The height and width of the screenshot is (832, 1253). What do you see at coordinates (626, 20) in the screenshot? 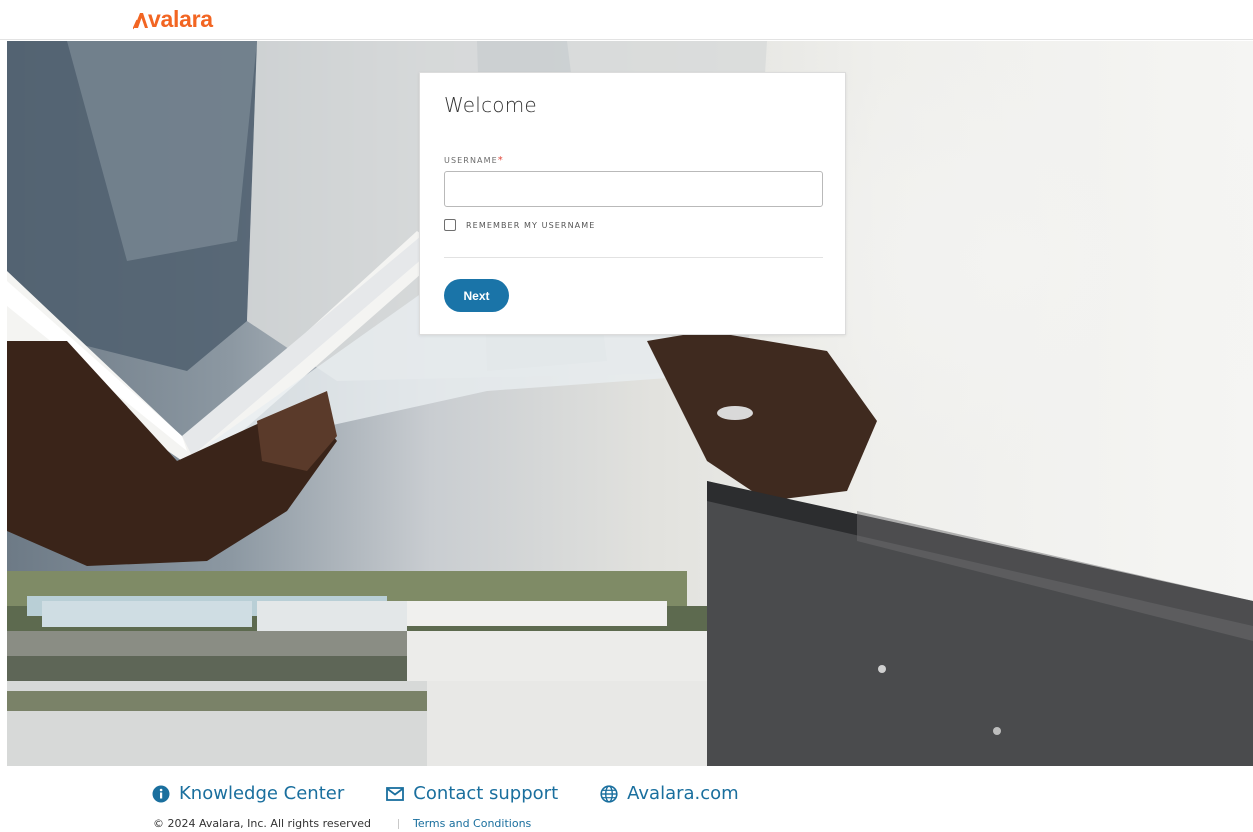
I see `header-bar: valara` at bounding box center [626, 20].